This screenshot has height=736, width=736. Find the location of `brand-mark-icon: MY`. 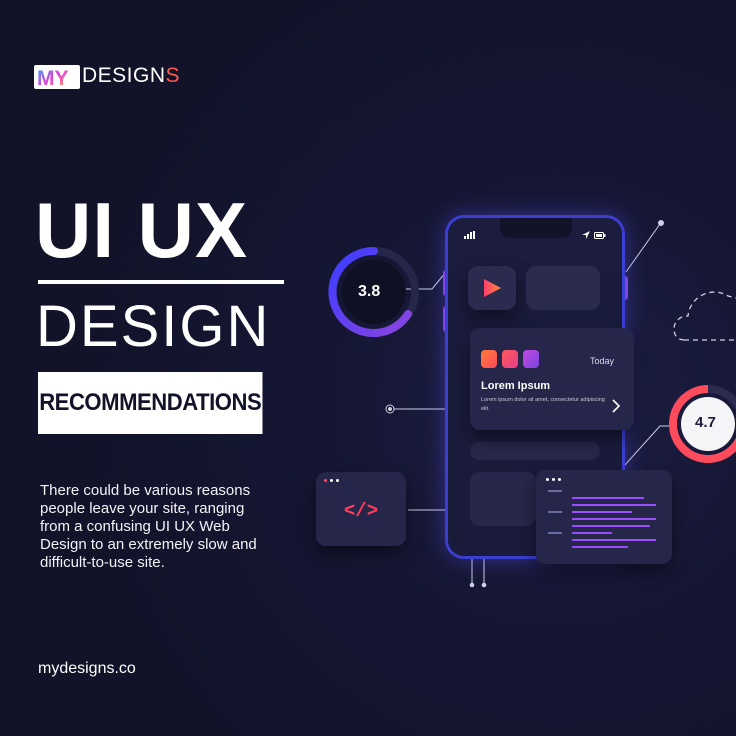

brand-mark-icon: MY is located at coordinates (57, 77).